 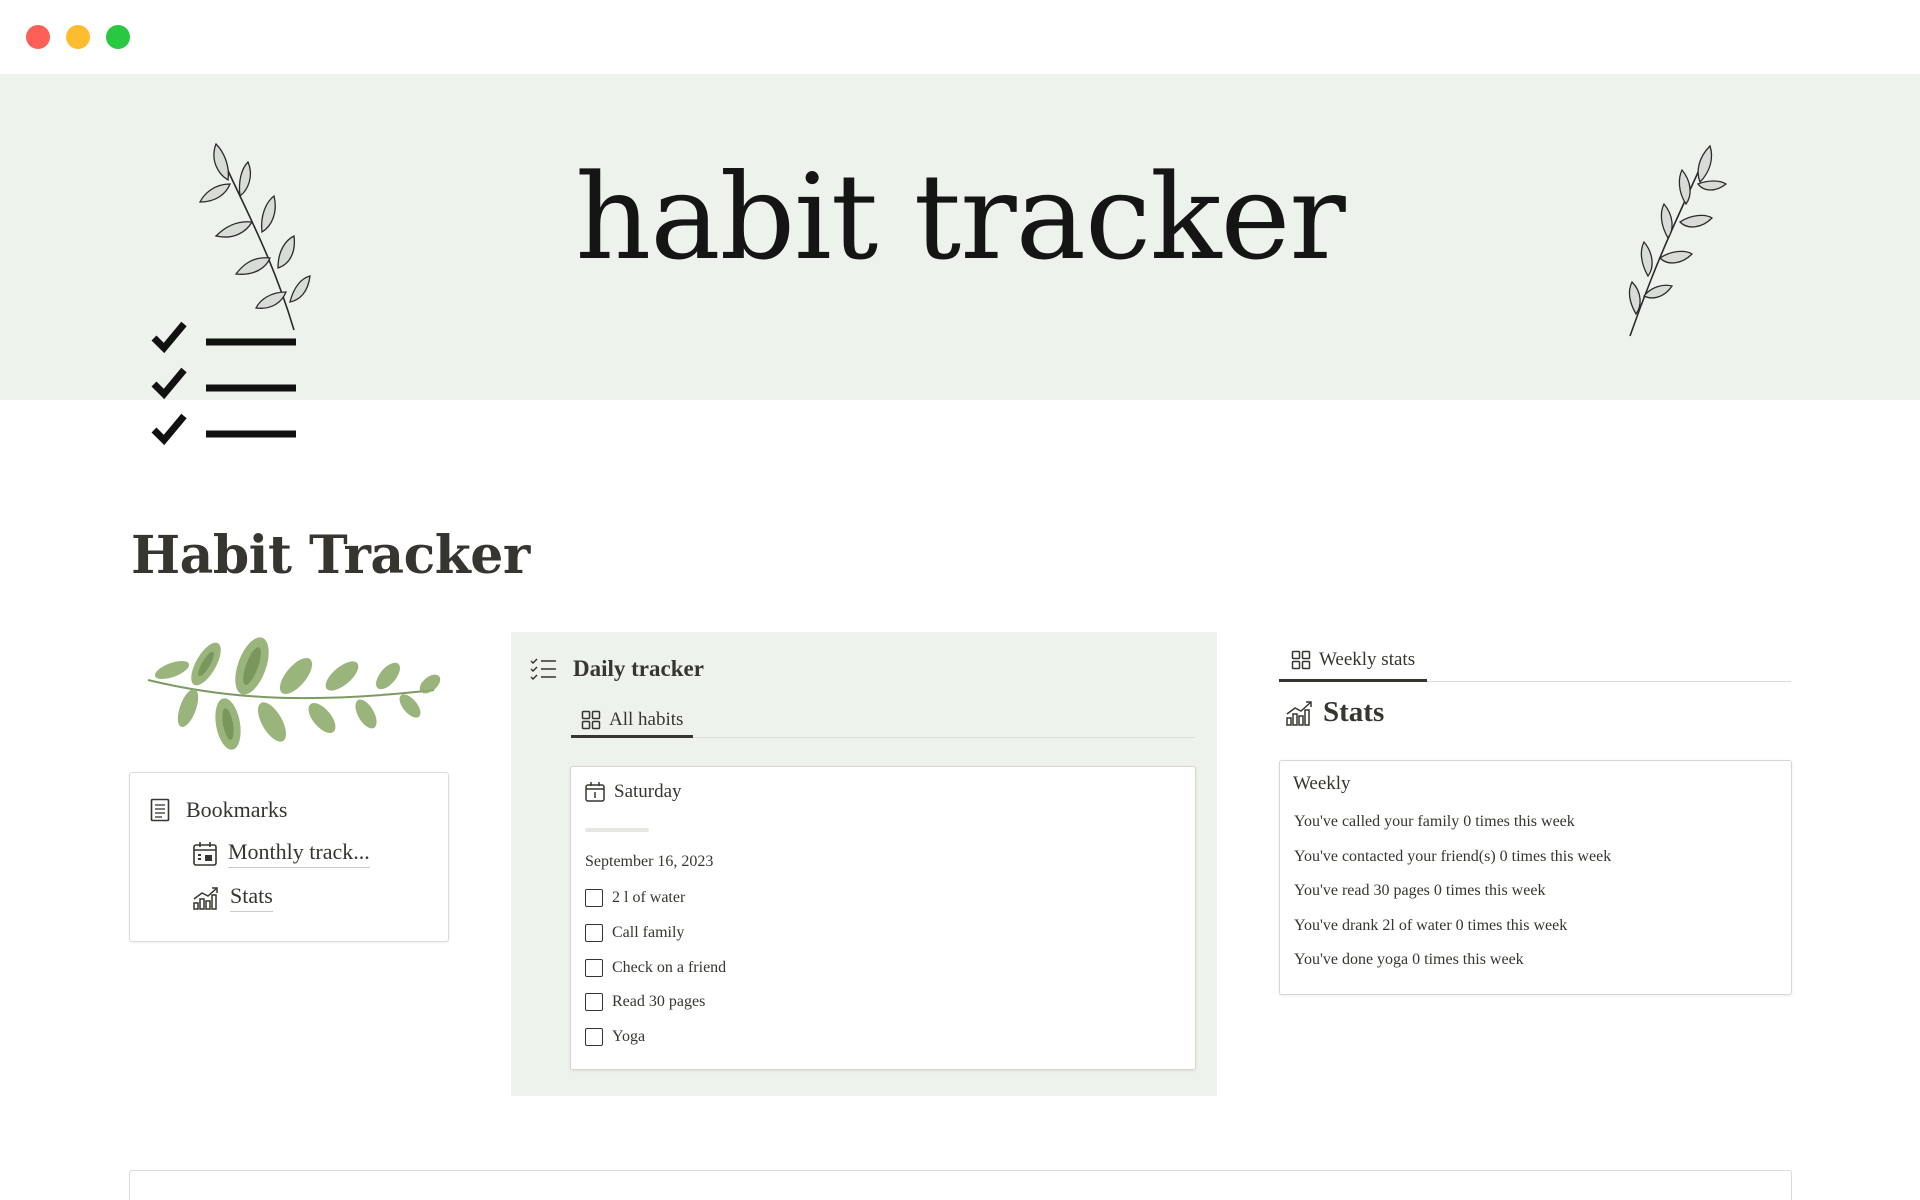 I want to click on close-window-button, so click(x=38, y=37).